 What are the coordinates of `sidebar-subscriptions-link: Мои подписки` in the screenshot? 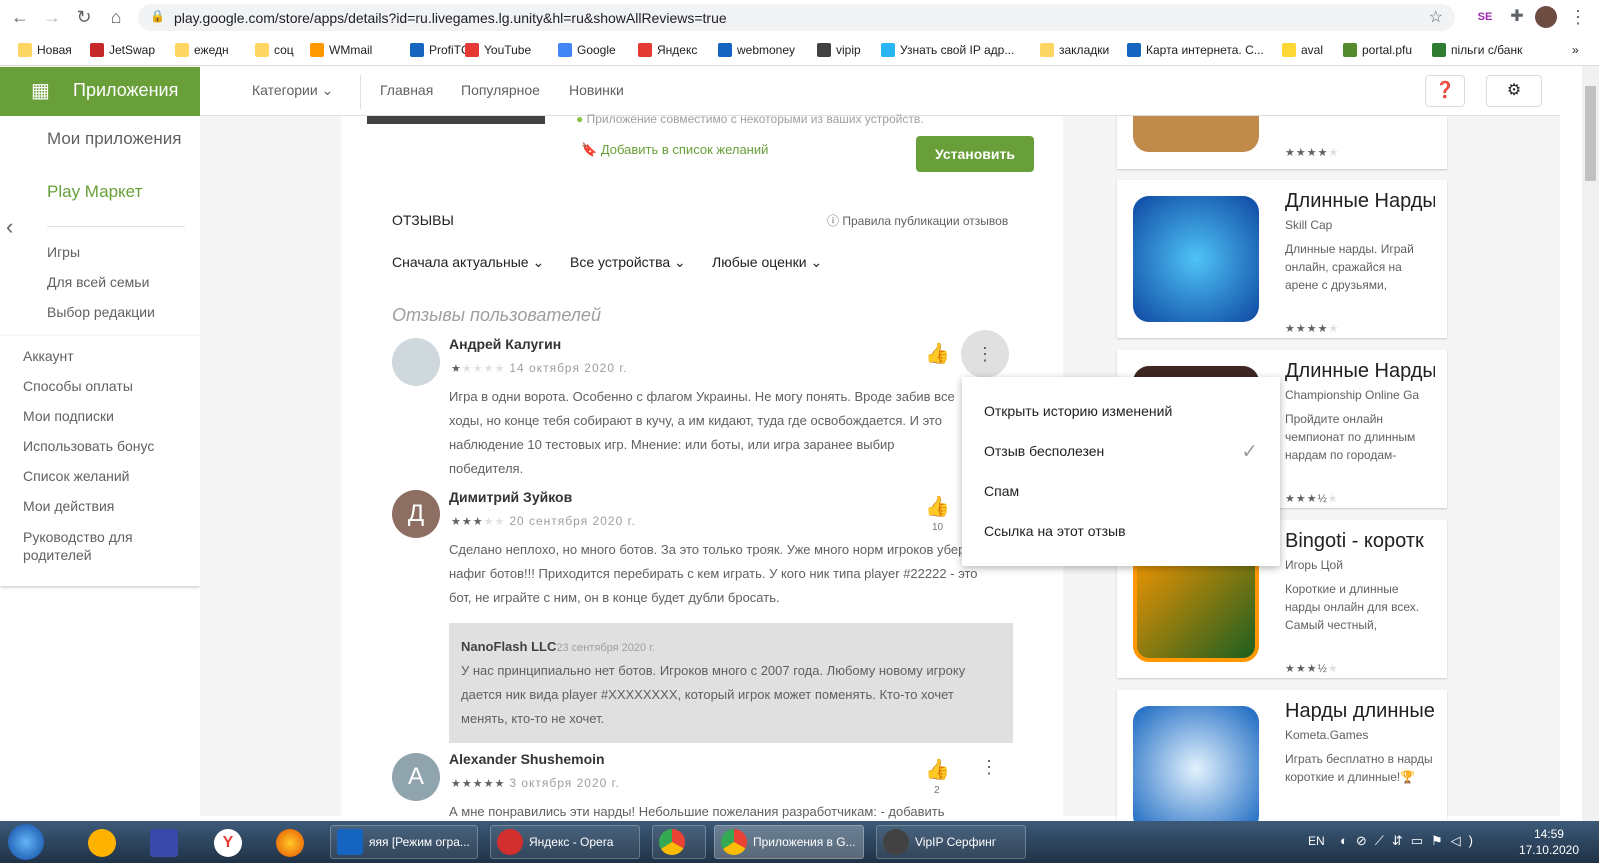 It's located at (68, 416).